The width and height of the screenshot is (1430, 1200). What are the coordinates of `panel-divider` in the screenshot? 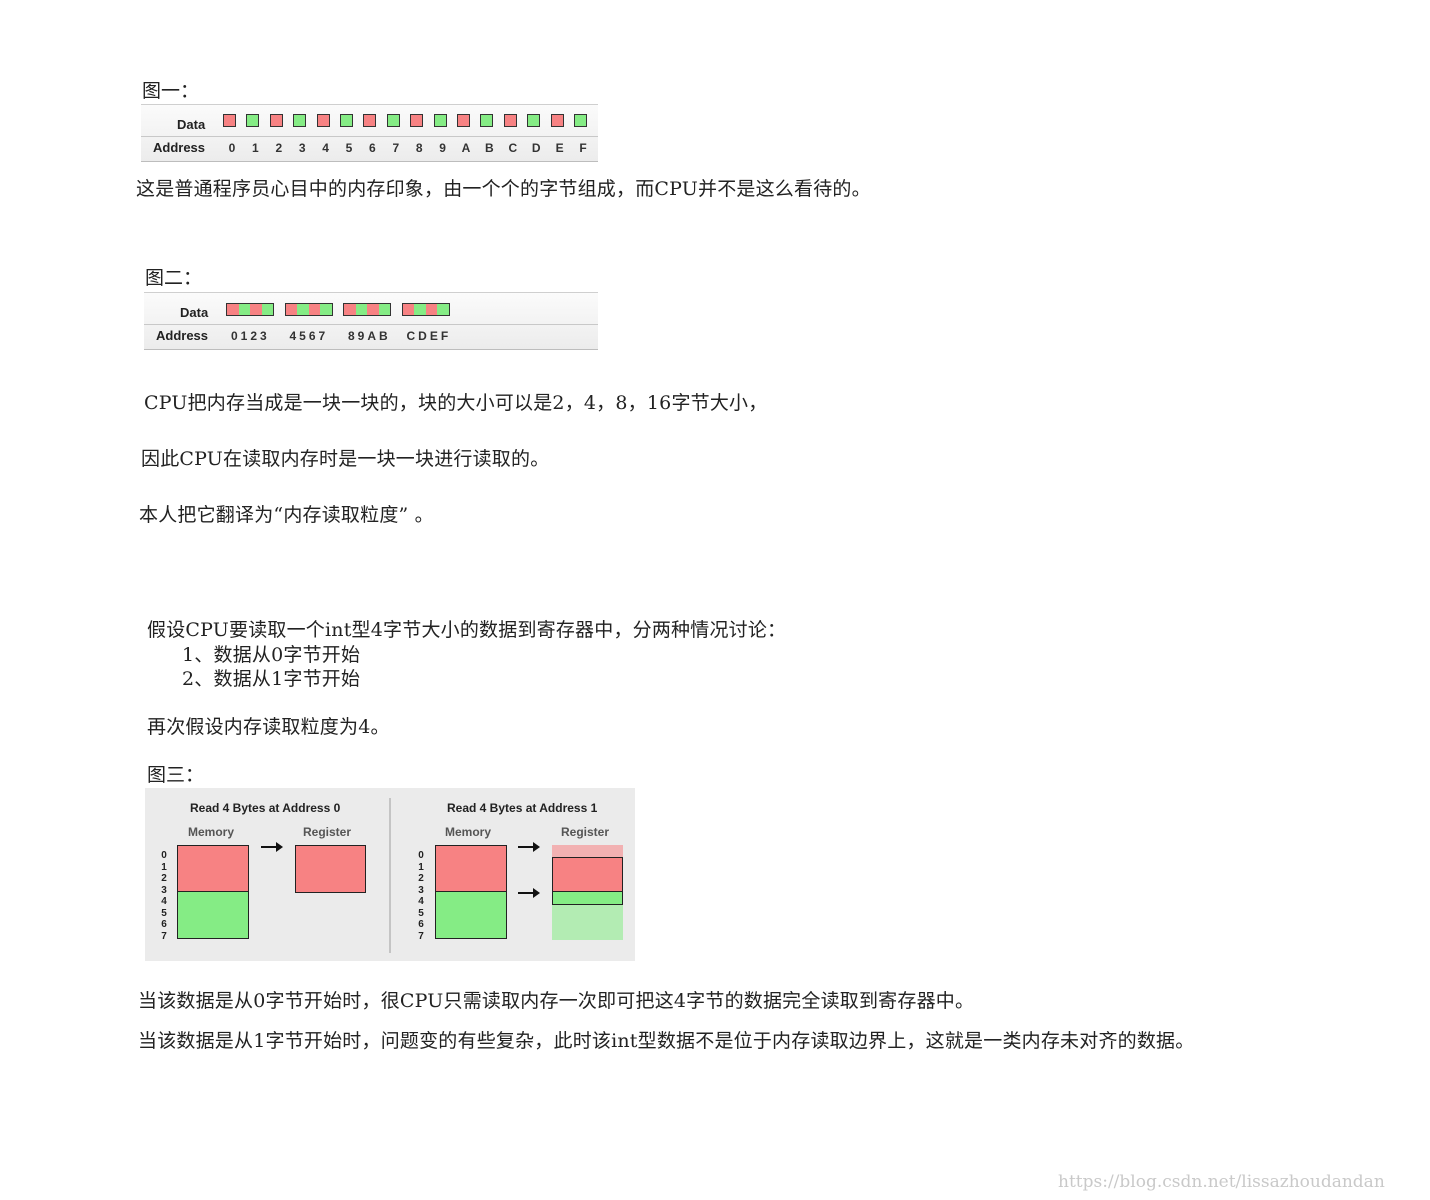 It's located at (390, 875).